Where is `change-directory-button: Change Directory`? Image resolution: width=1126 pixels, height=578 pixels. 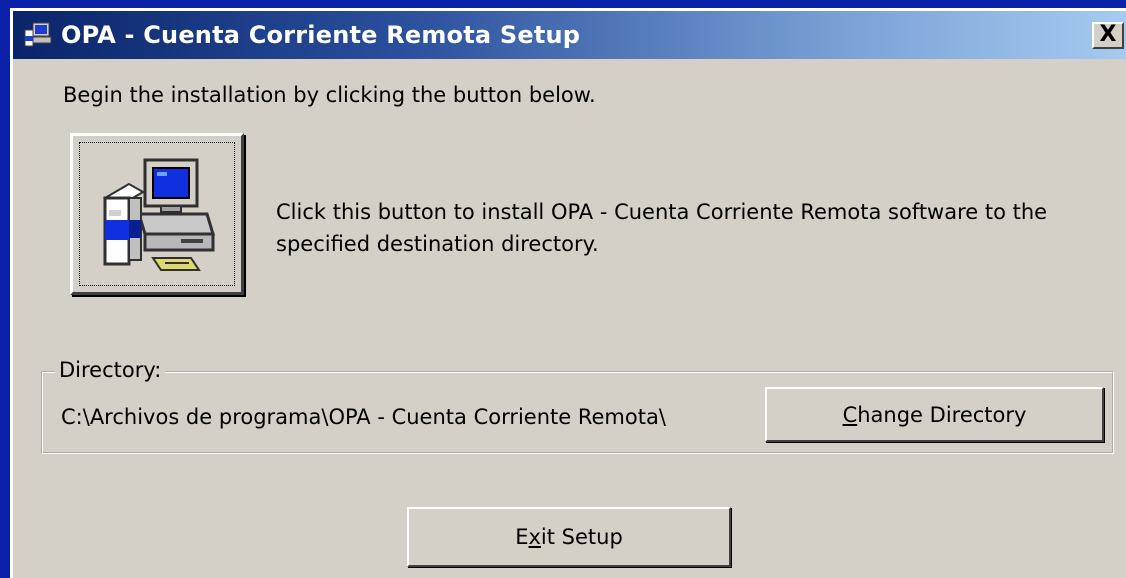 change-directory-button: Change Directory is located at coordinates (934, 414).